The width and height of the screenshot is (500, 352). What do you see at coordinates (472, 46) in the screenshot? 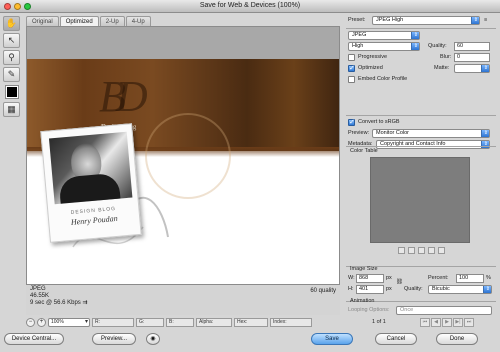
I see `quality-input: 60` at bounding box center [472, 46].